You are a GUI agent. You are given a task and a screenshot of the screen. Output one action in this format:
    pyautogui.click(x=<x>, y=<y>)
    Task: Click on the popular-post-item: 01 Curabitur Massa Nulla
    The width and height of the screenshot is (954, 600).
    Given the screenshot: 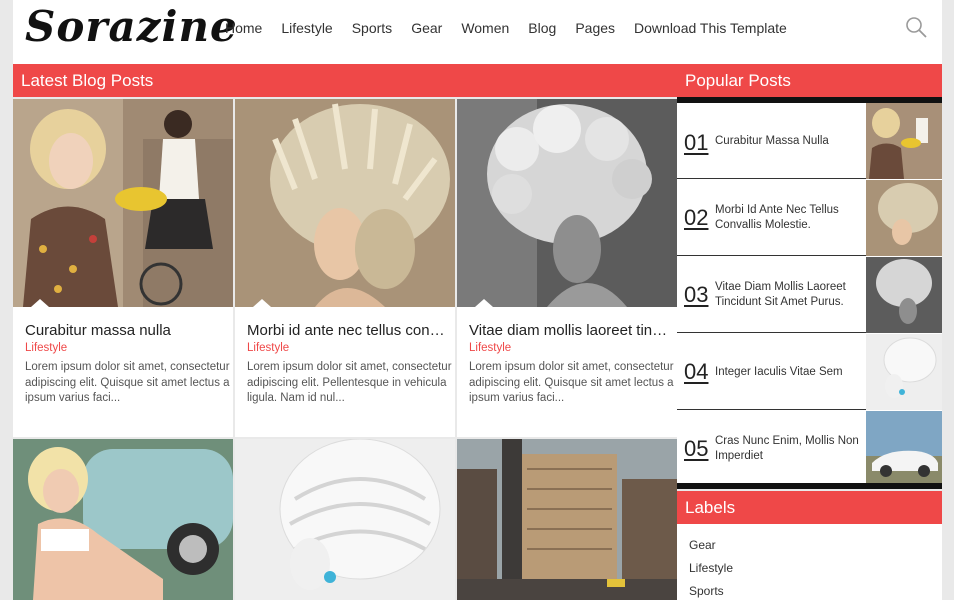 What is the action you would take?
    pyautogui.click(x=809, y=141)
    